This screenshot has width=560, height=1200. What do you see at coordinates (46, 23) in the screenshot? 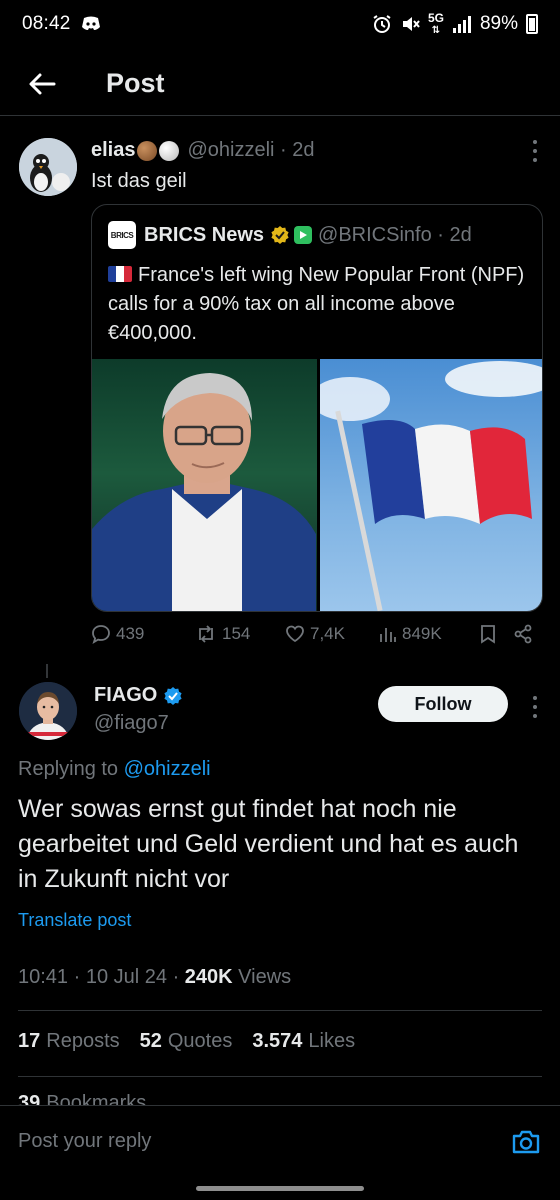
I see `status-time: 08:42` at bounding box center [46, 23].